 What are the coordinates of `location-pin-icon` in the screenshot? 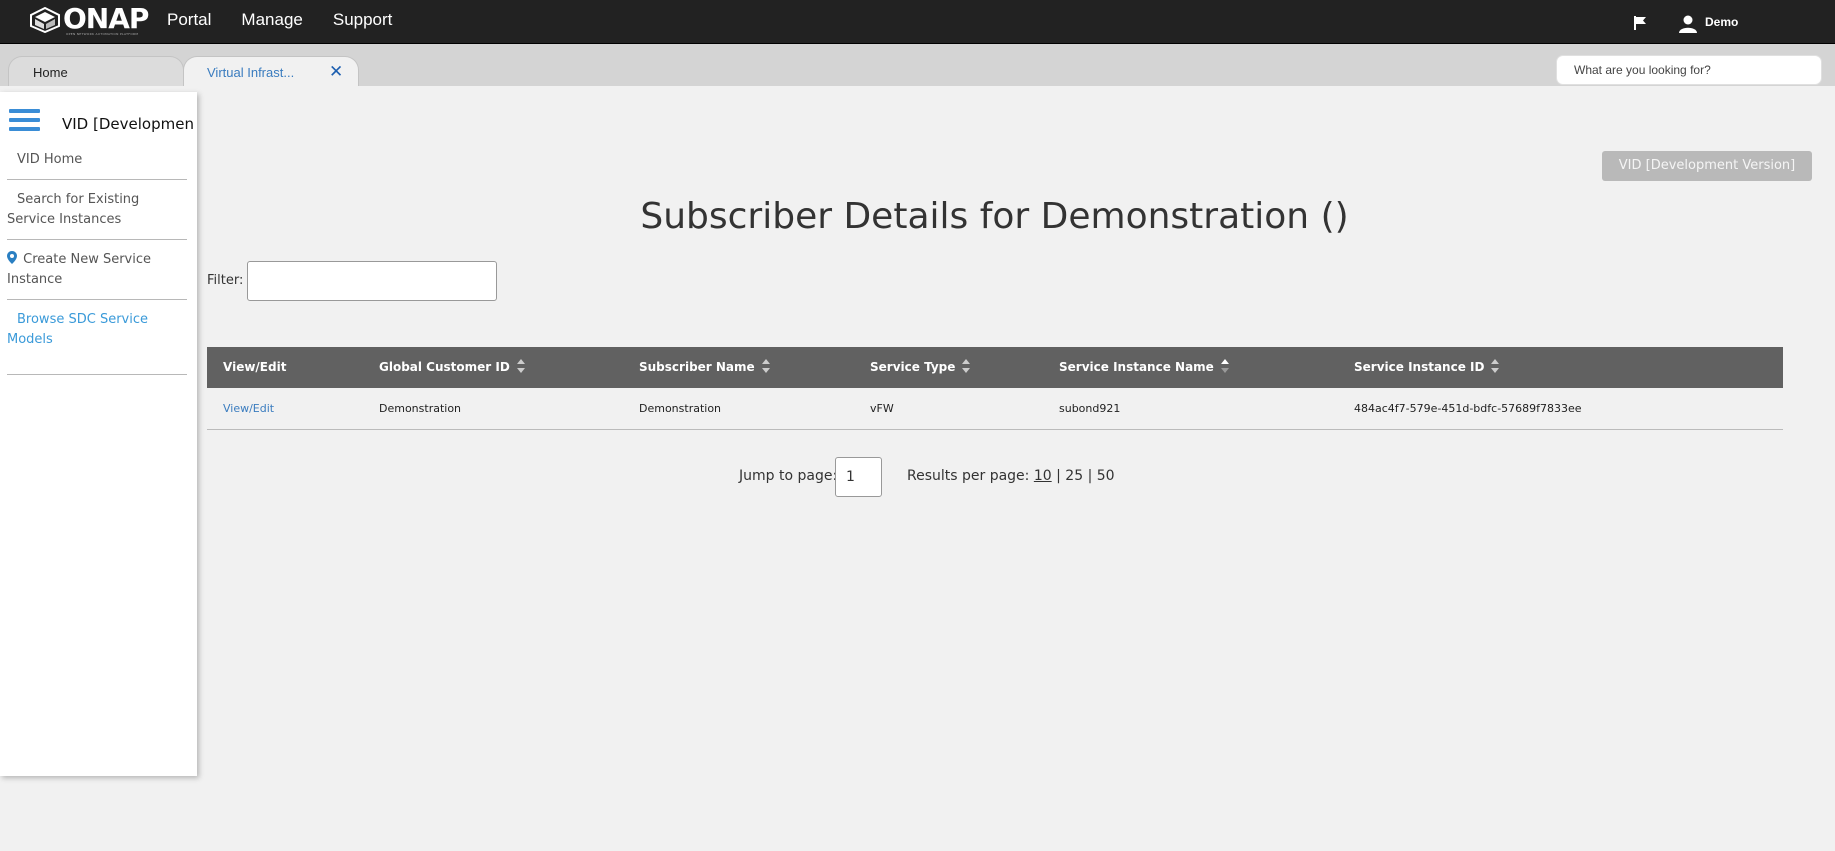 It's located at (12, 257).